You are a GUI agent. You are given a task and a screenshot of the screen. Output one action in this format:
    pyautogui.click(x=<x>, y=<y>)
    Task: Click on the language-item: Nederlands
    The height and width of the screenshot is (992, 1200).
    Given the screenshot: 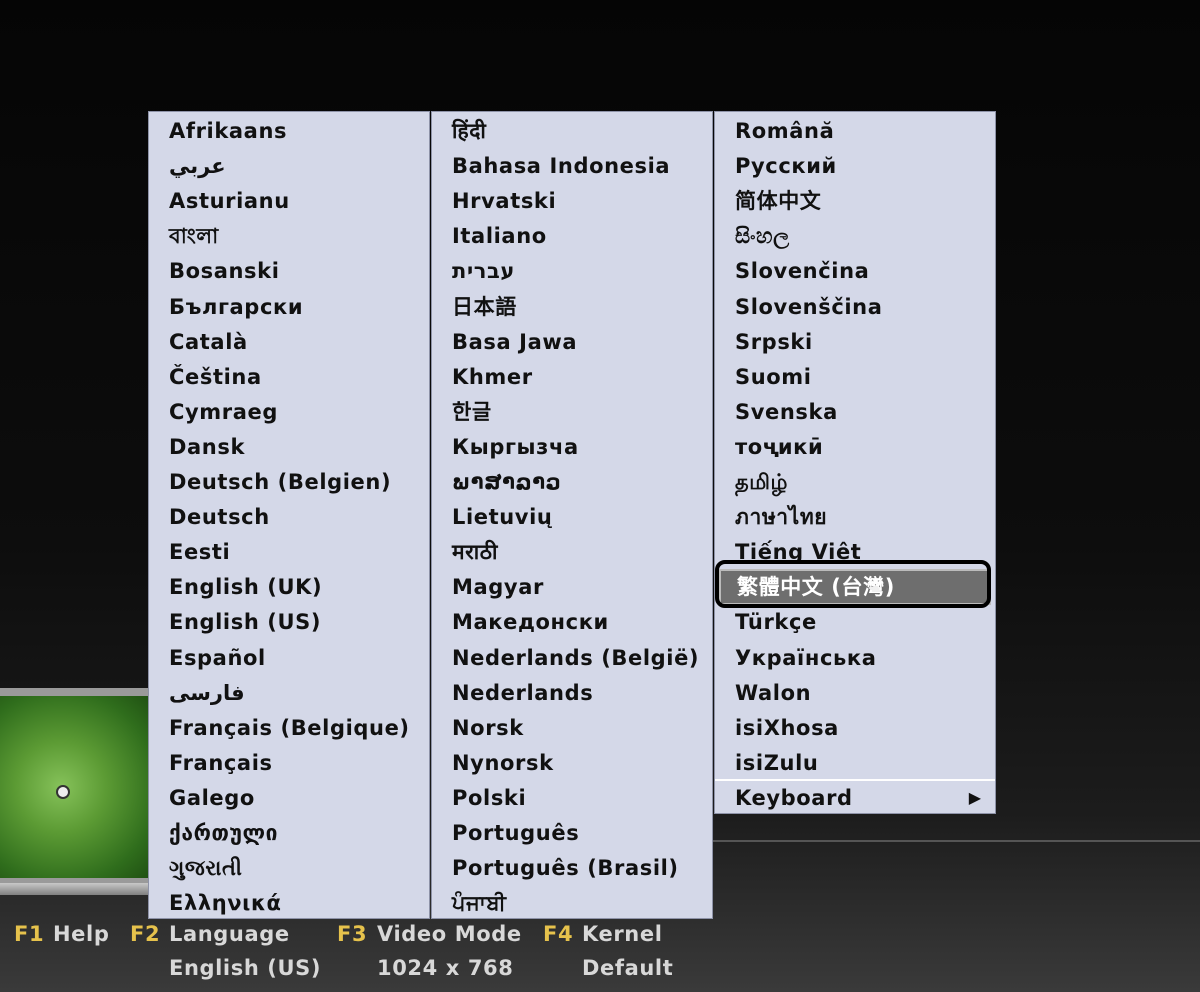 What is the action you would take?
    pyautogui.click(x=522, y=693)
    